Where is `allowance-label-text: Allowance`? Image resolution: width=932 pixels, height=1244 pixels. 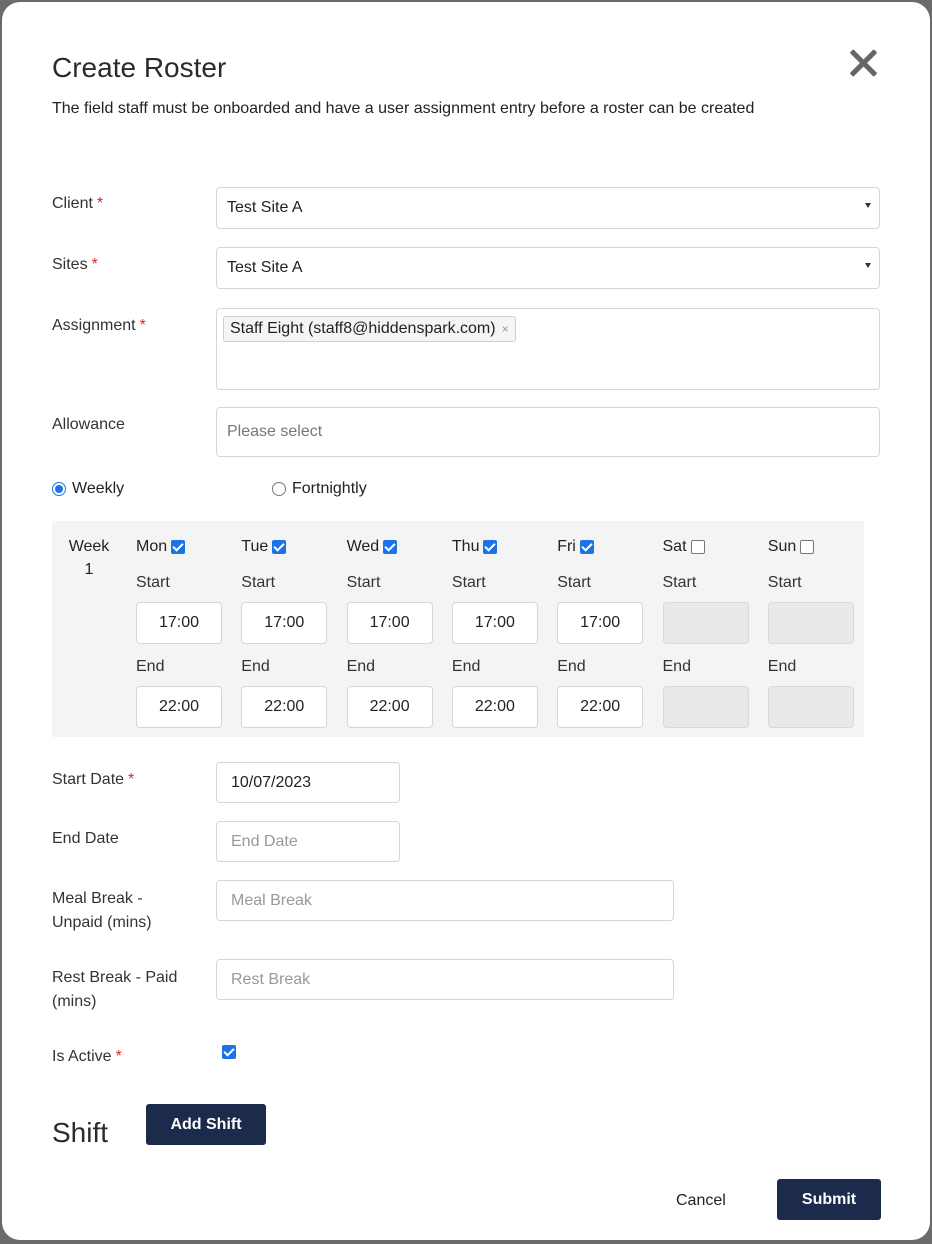 allowance-label-text: Allowance is located at coordinates (88, 424).